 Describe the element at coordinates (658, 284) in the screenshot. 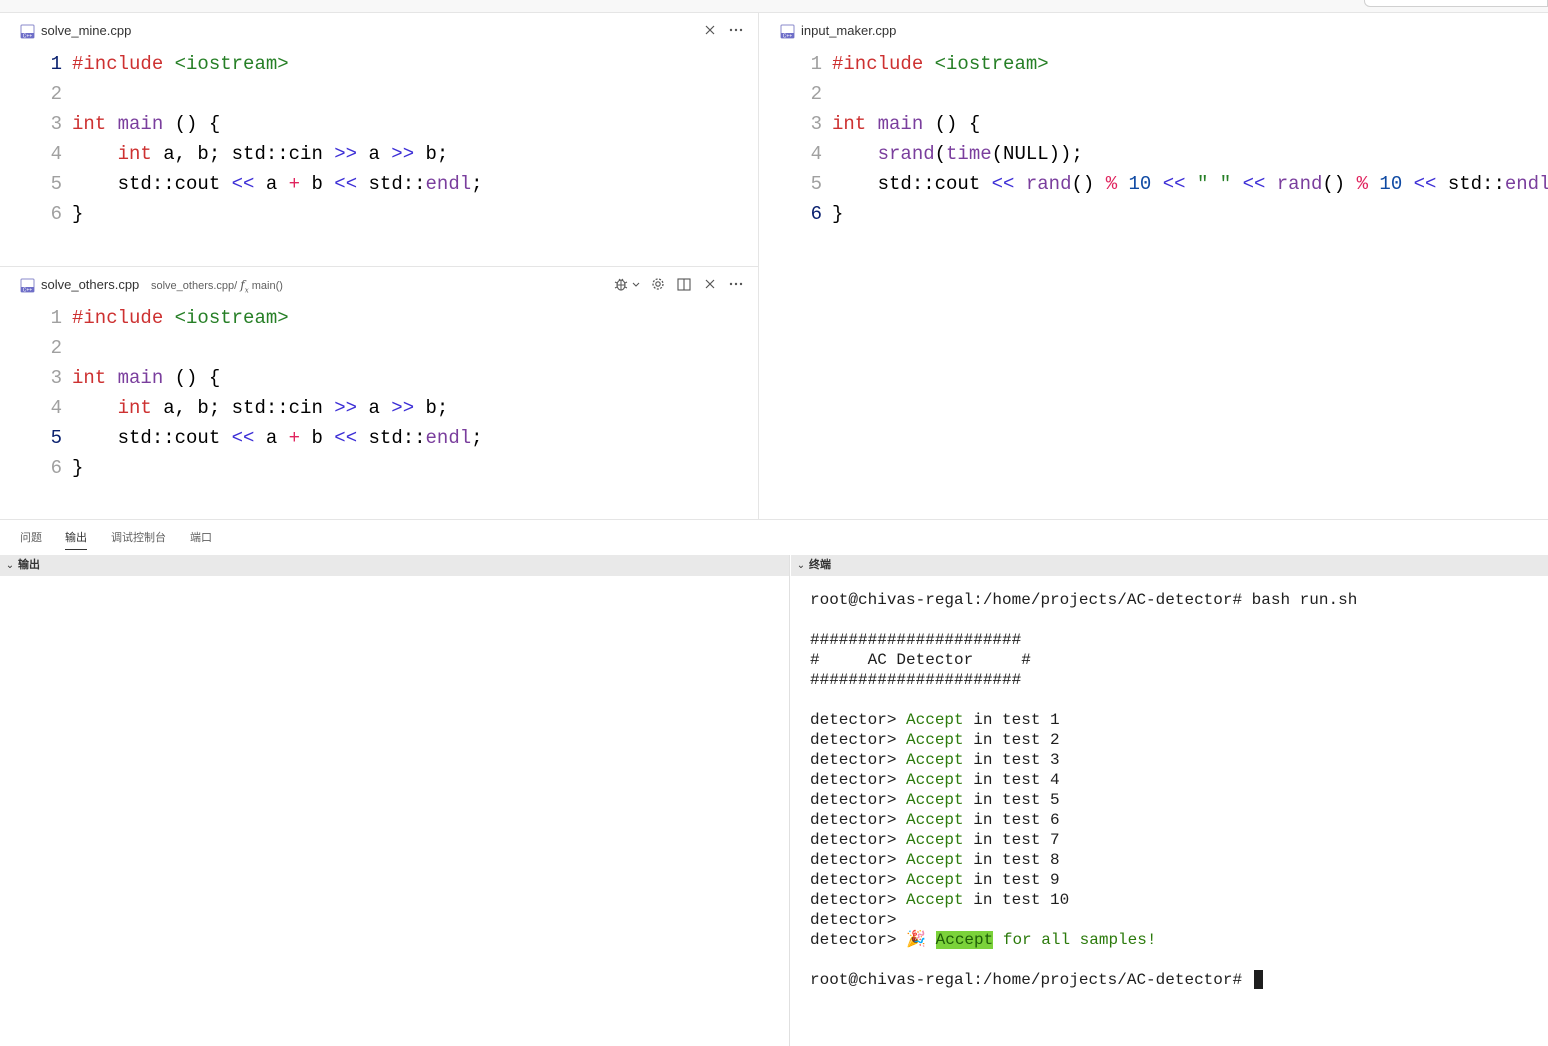

I see `gear-icon` at that location.